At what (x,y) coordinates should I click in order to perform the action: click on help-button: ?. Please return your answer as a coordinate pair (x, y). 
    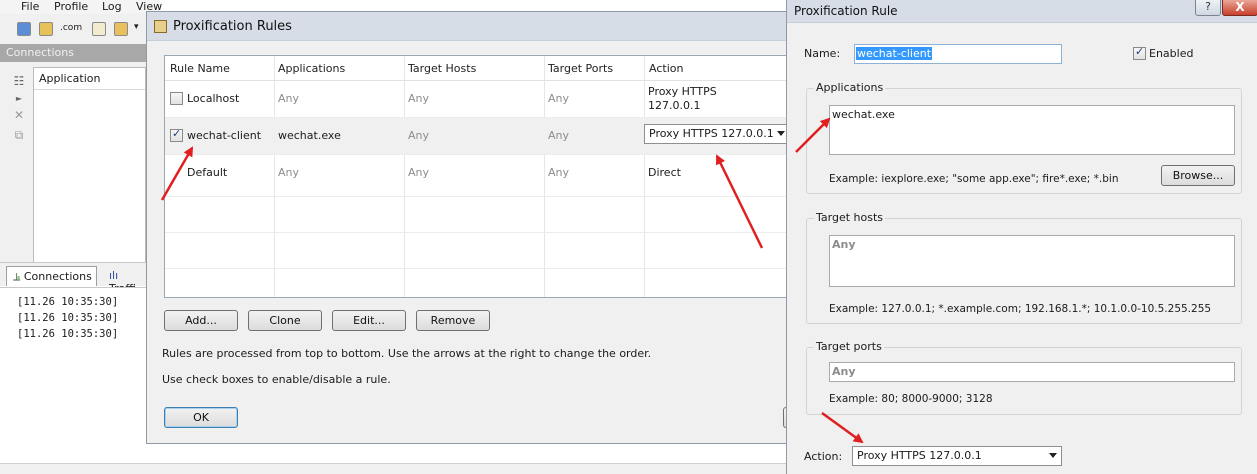
    Looking at the image, I should click on (1208, 8).